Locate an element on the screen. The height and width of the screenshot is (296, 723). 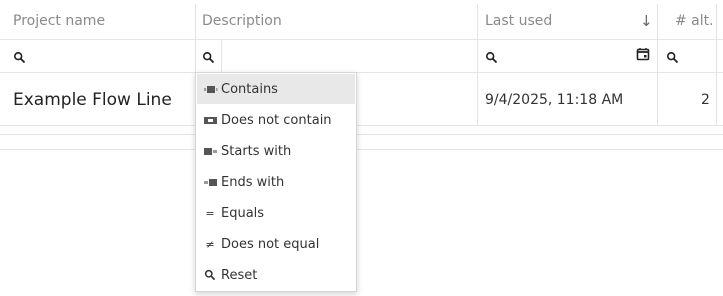
menu-item-starts-with: Starts with is located at coordinates (276, 151).